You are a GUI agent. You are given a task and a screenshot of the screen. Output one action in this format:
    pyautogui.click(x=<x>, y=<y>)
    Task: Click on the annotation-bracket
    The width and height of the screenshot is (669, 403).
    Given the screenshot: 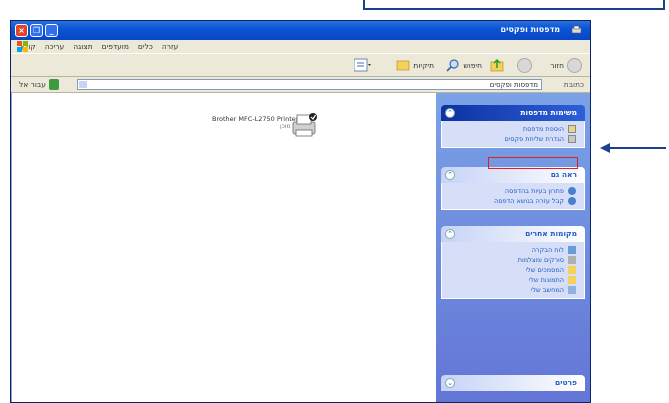 What is the action you would take?
    pyautogui.click(x=514, y=5)
    